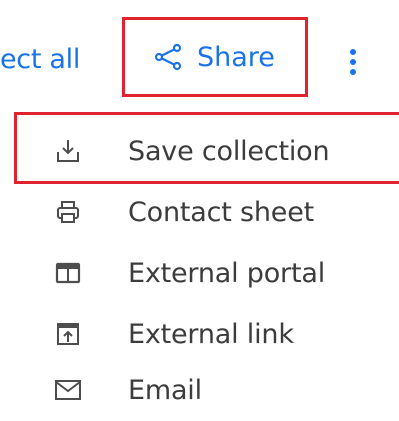  What do you see at coordinates (226, 273) in the screenshot?
I see `menu-item-label: External portal` at bounding box center [226, 273].